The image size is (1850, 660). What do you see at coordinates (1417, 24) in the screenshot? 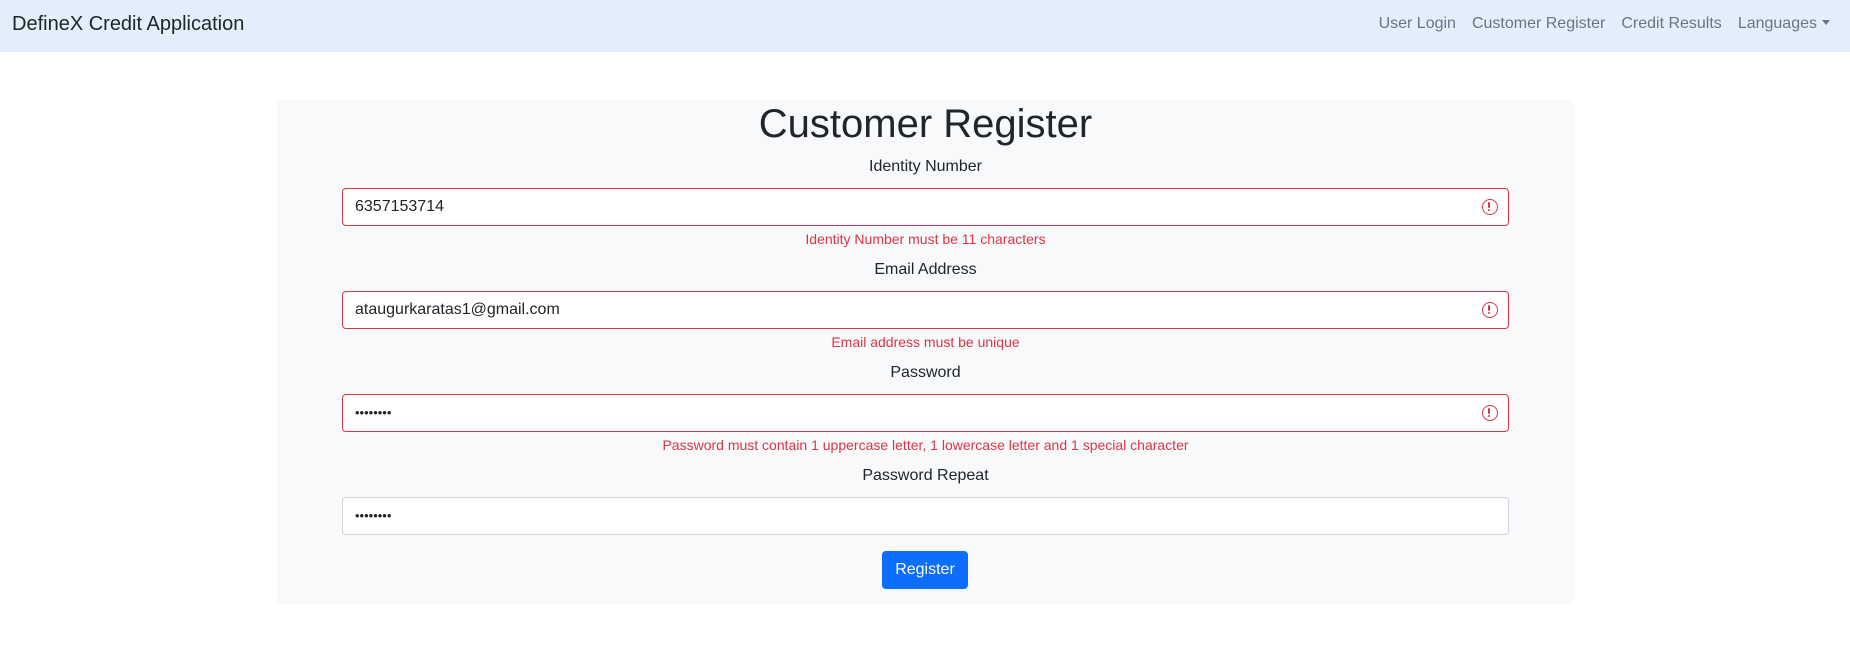
I see `nav-link-user-login: User Login` at bounding box center [1417, 24].